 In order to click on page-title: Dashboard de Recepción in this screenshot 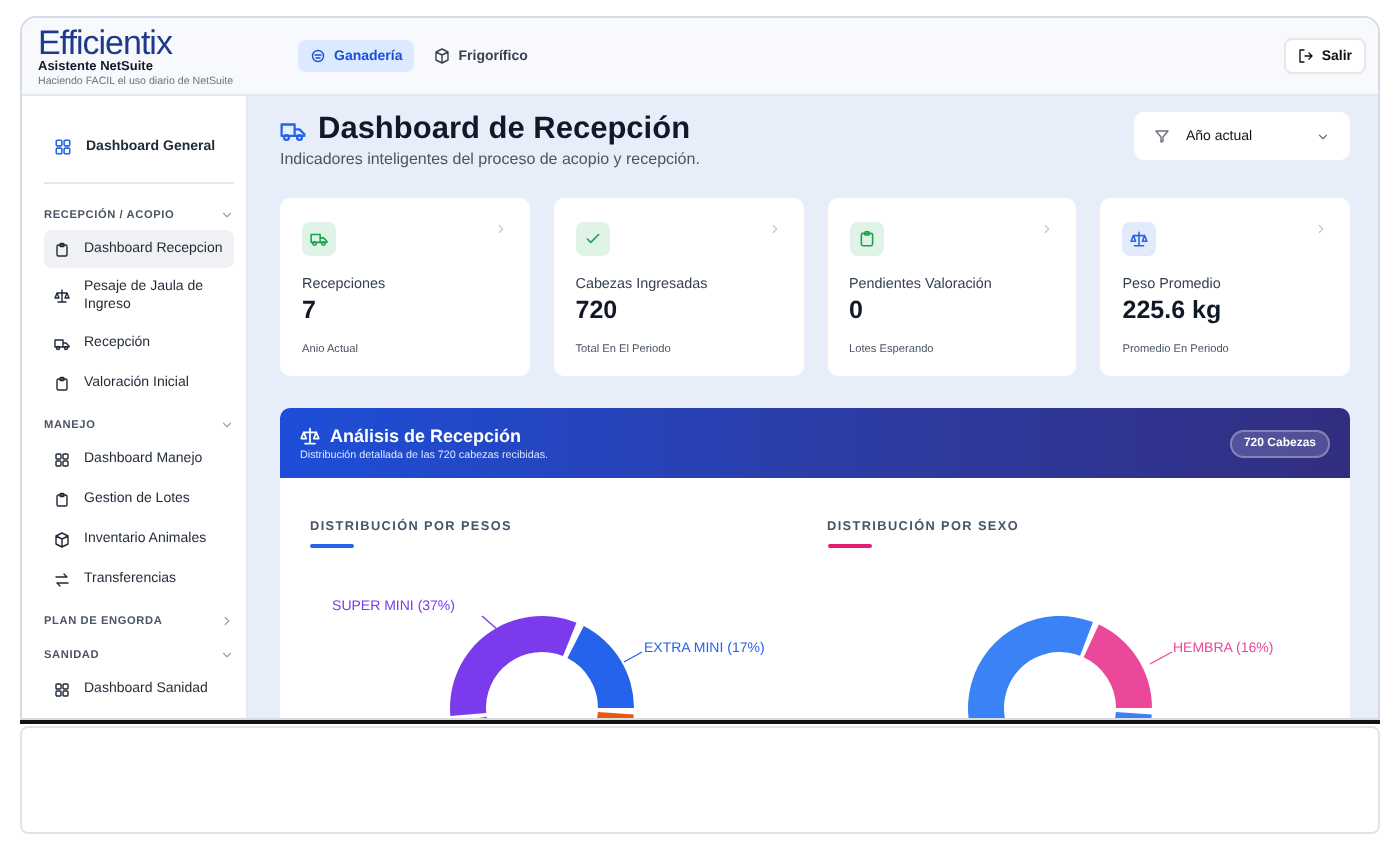, I will do `click(504, 130)`.